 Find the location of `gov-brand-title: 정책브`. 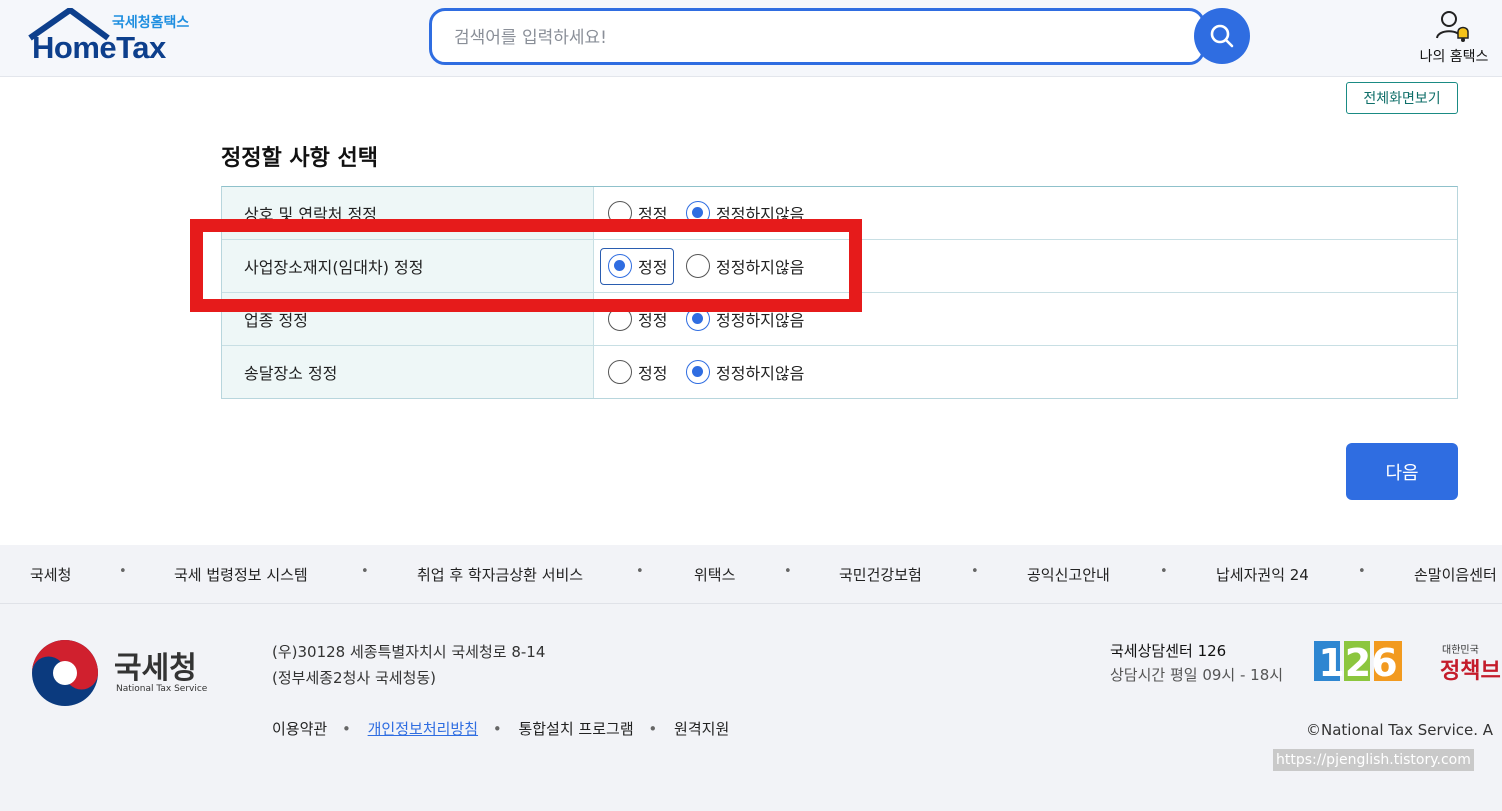

gov-brand-title: 정책브 is located at coordinates (1470, 669).